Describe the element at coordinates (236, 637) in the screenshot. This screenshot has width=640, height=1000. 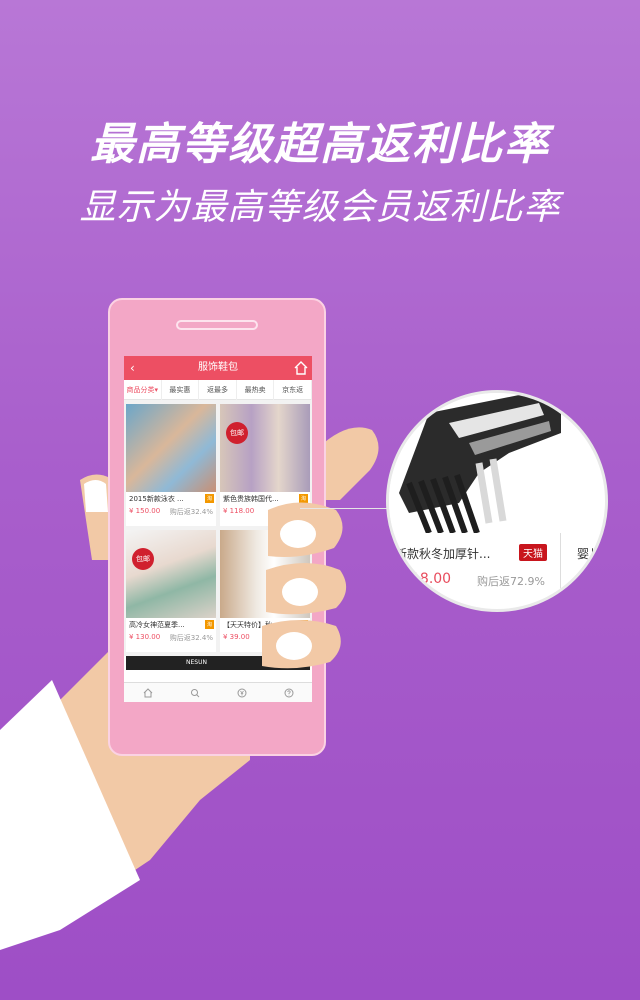
I see `product-price: ¥ 39.00` at that location.